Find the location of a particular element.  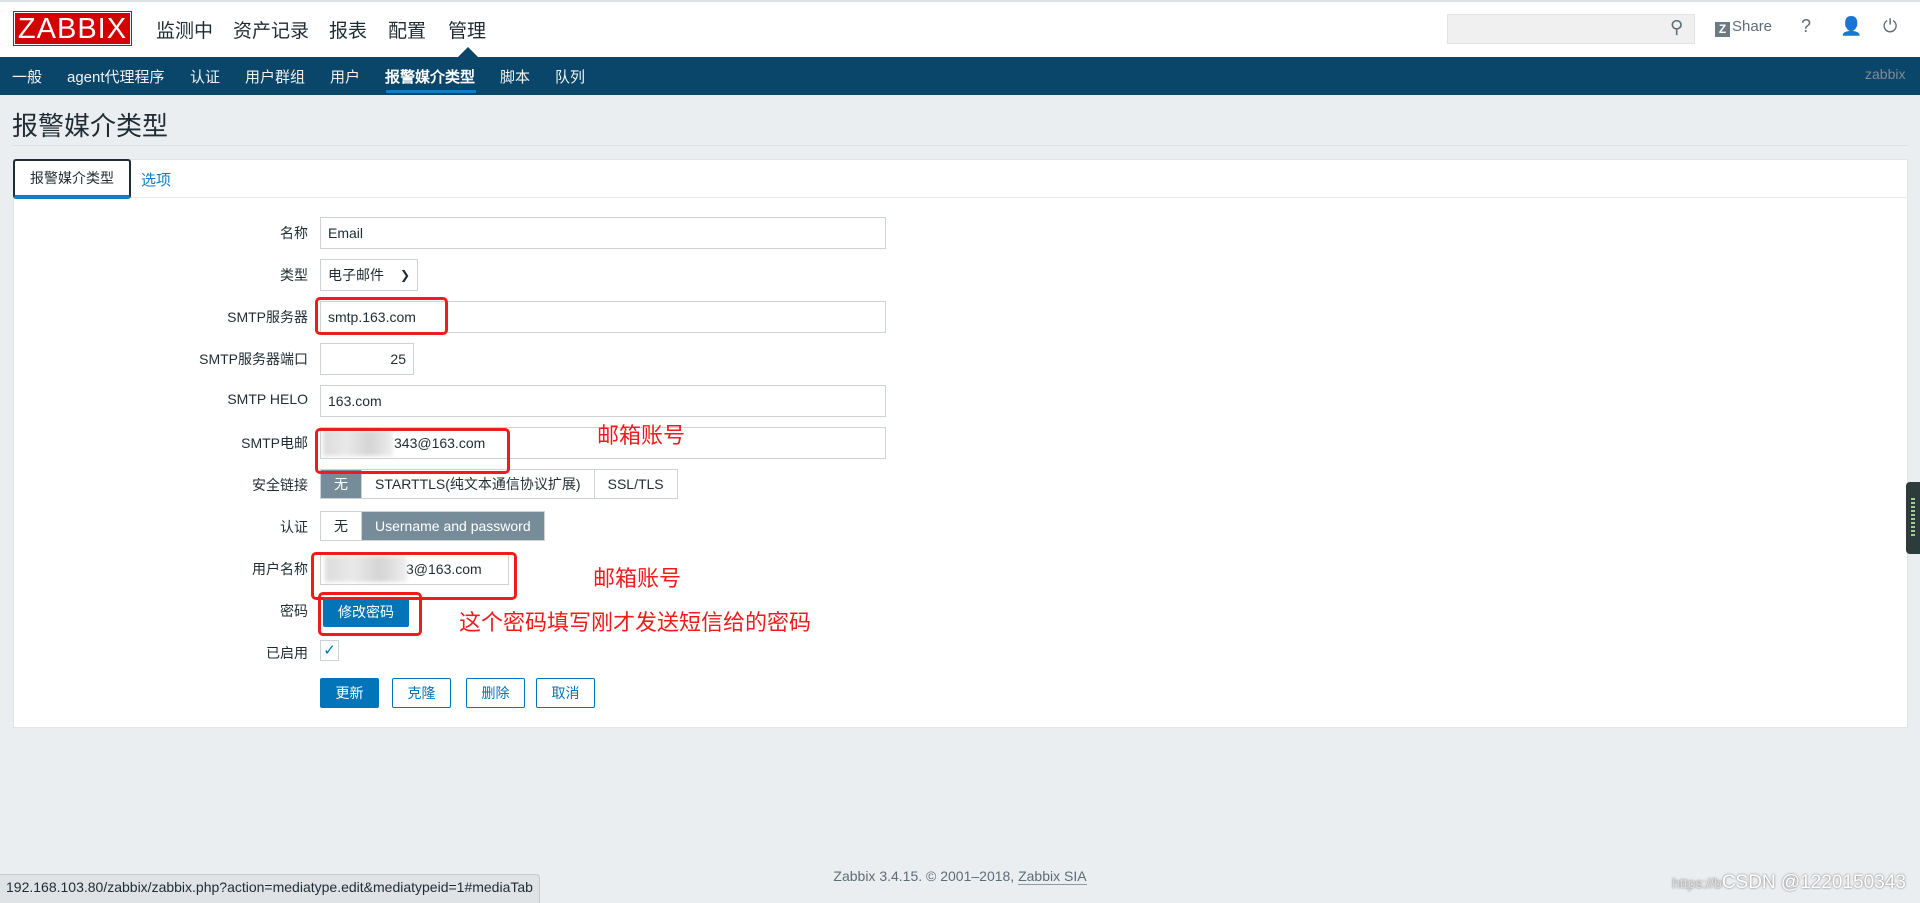

type-select: 电子邮件 ❯ is located at coordinates (369, 275).